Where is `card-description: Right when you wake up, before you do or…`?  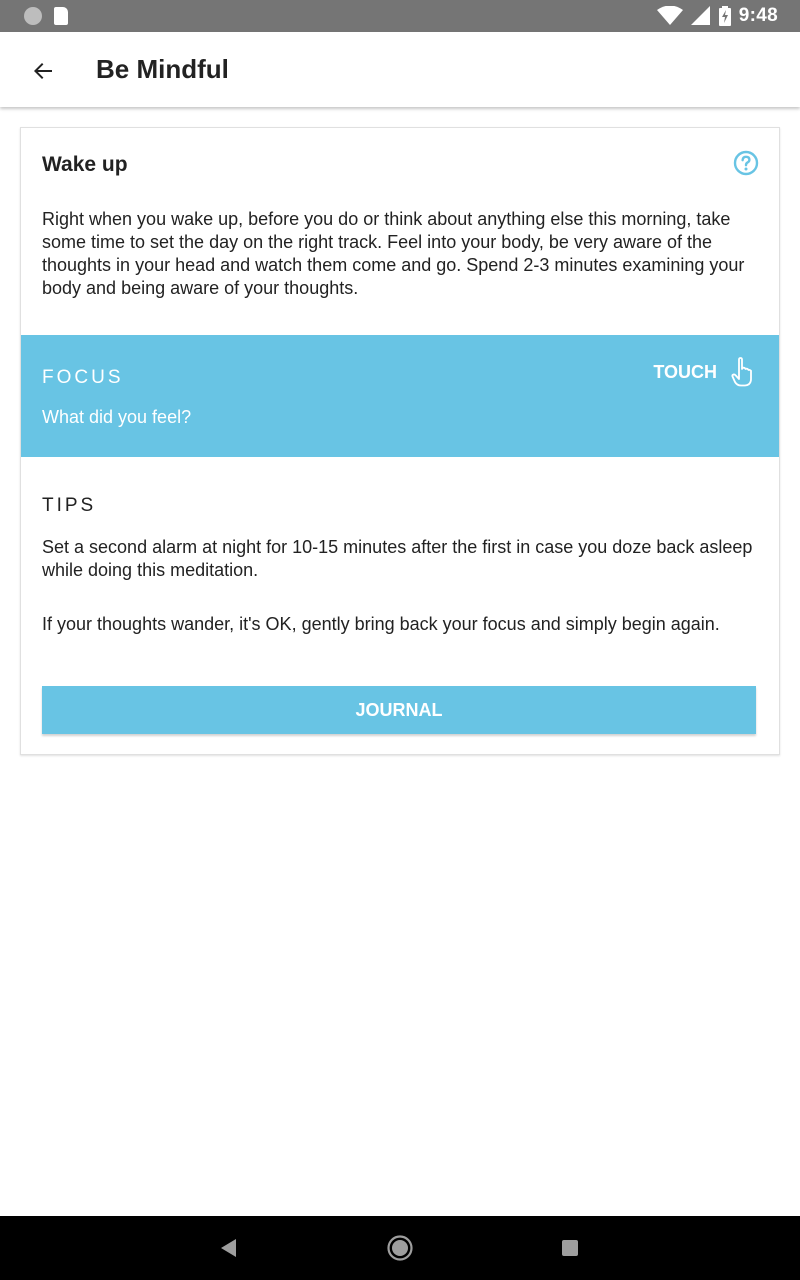 card-description: Right when you wake up, before you do or… is located at coordinates (393, 253).